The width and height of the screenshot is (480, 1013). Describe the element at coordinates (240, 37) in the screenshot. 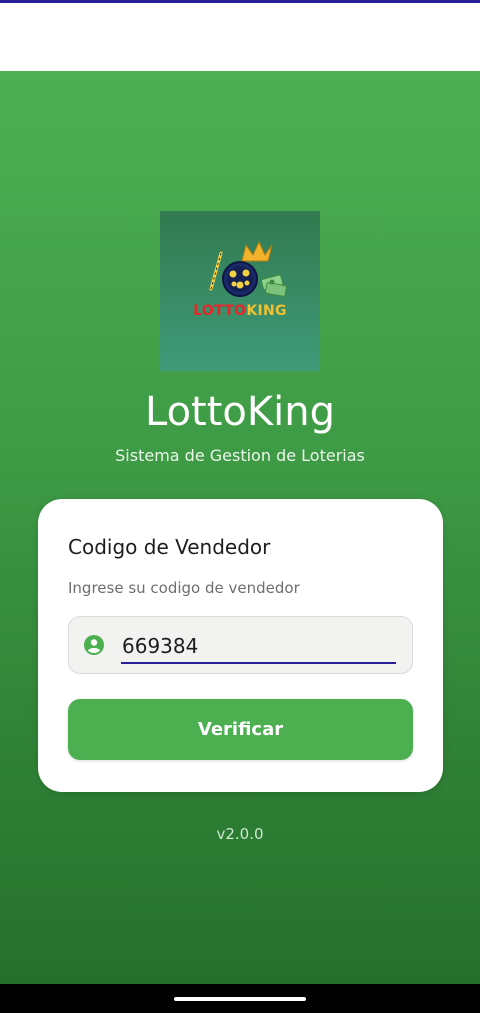

I see `status-bar-area` at that location.